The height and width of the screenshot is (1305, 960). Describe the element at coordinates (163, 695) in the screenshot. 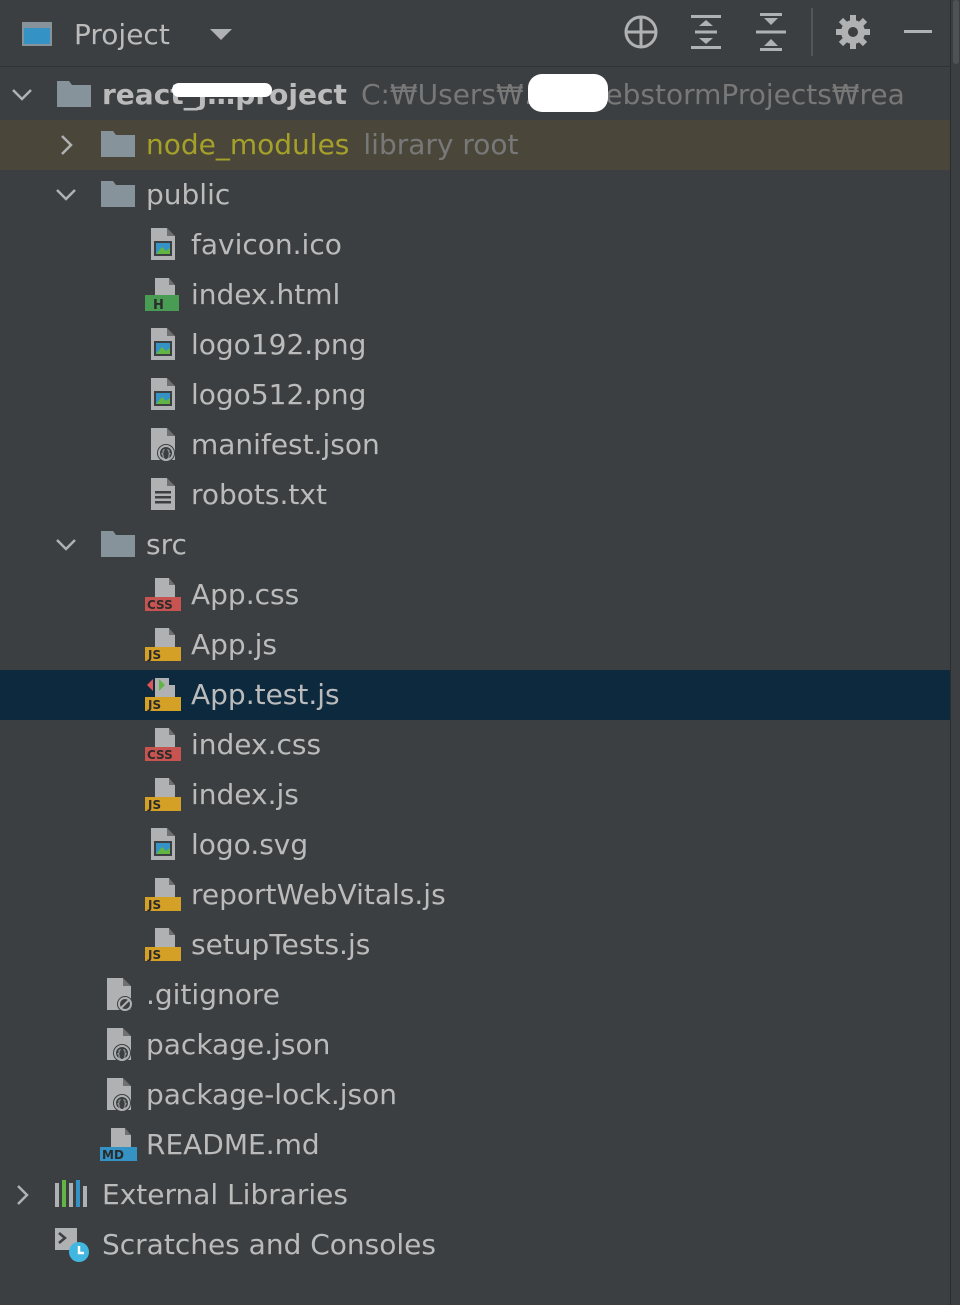

I see `js-test-file-icon: JS` at that location.